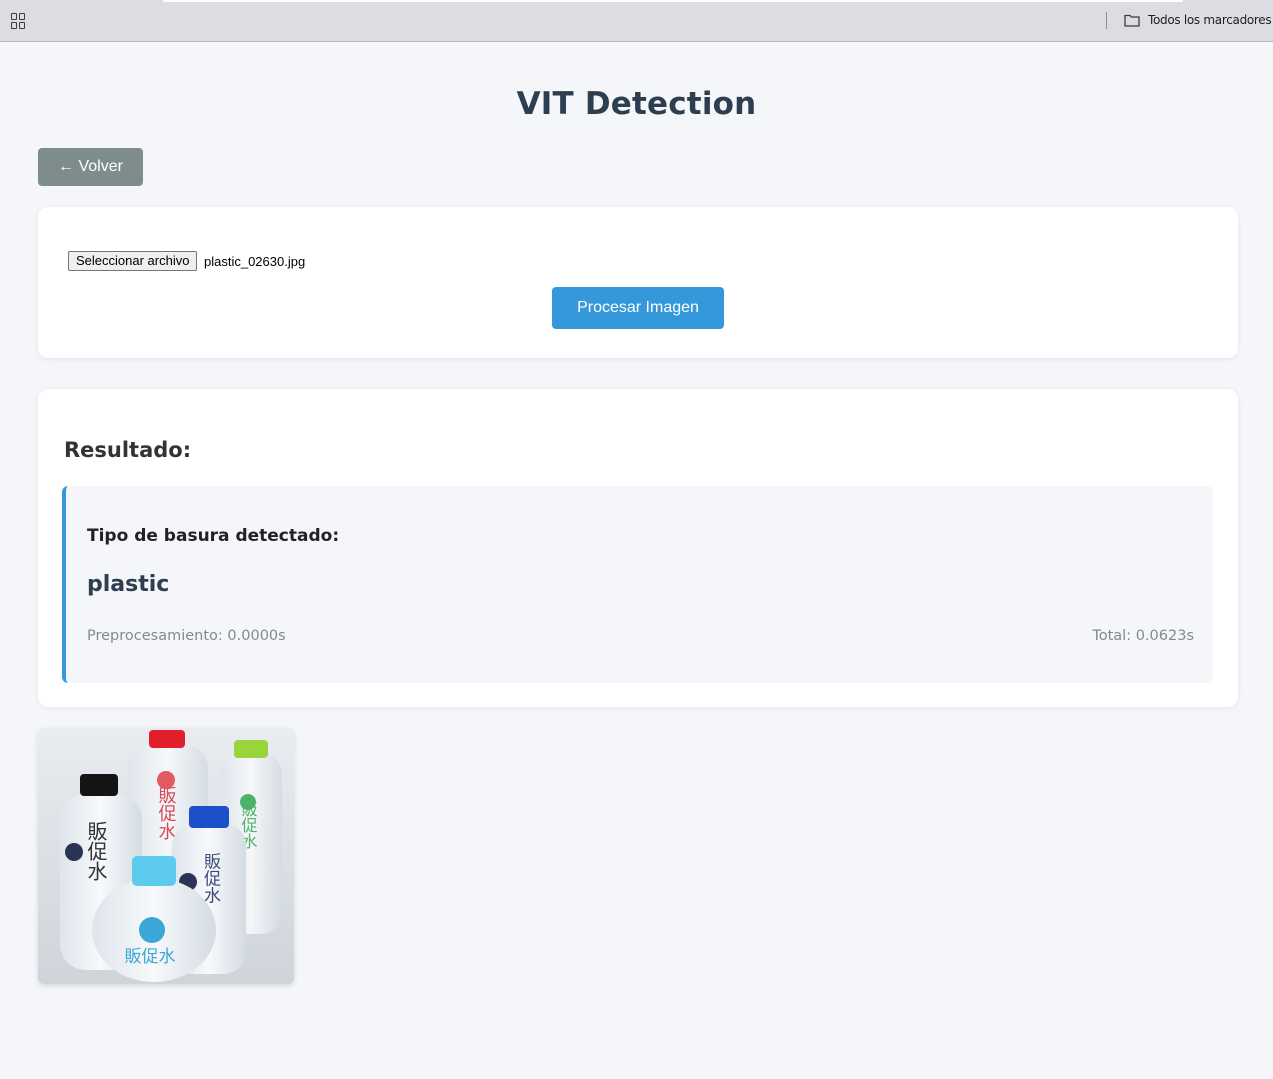  What do you see at coordinates (1143, 636) in the screenshot?
I see `total-time: Total: 0.0623s` at bounding box center [1143, 636].